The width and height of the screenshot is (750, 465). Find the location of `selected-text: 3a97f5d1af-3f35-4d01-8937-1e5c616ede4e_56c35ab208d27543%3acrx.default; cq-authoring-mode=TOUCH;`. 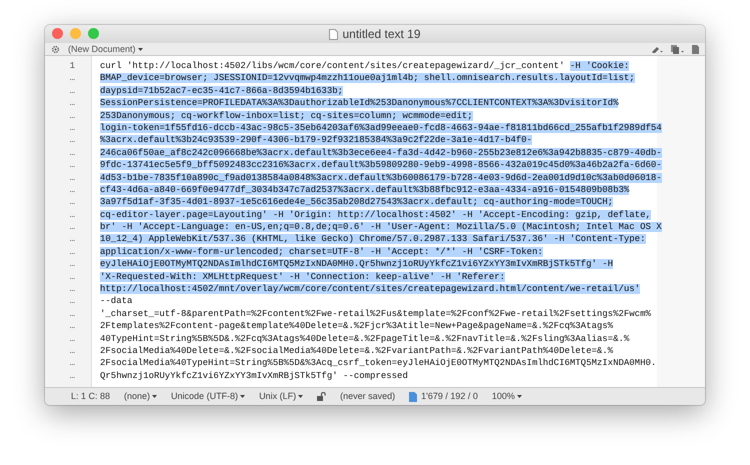

selected-text: 3a97f5d1af-3f35-4d01-8937-1e5c616ede4e_56c35ab208d27543%3acrx.default; cq-authoring-mode=TOUCH; is located at coordinates (357, 202).